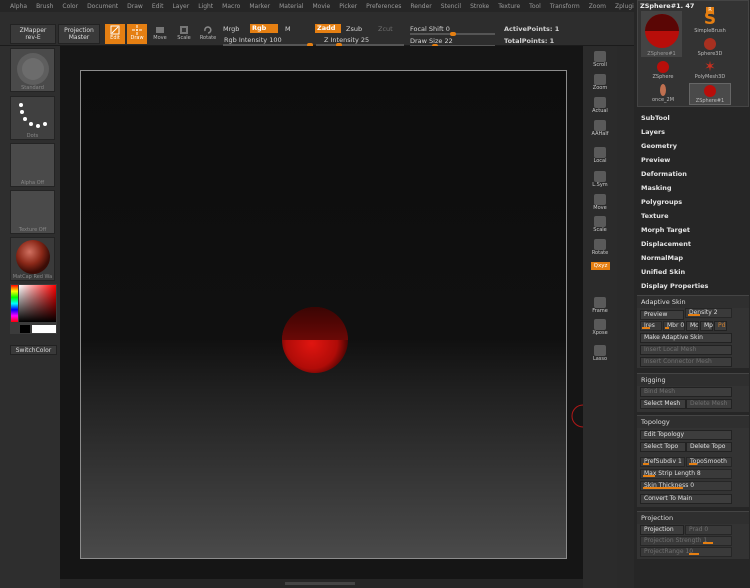  Describe the element at coordinates (509, 6) in the screenshot. I see `menu-item-texture: Texture` at that location.